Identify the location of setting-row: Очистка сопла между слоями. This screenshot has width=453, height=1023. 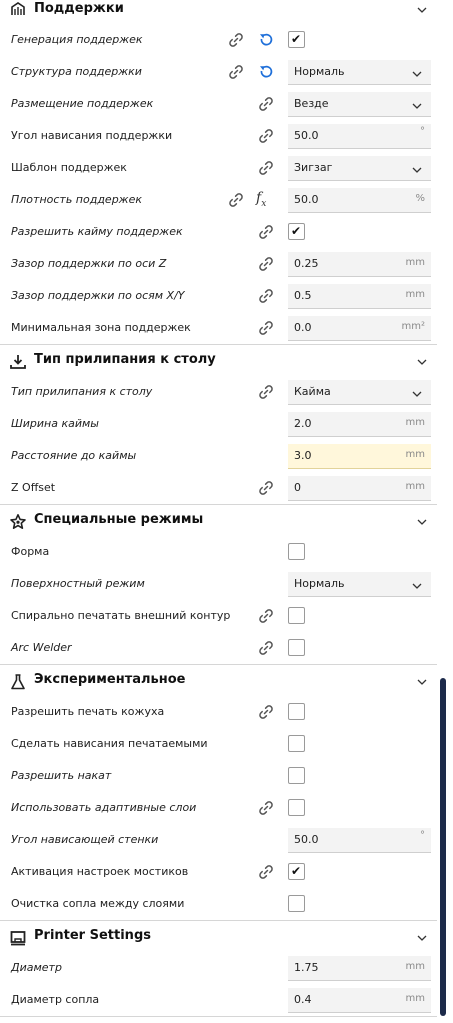
(218, 904).